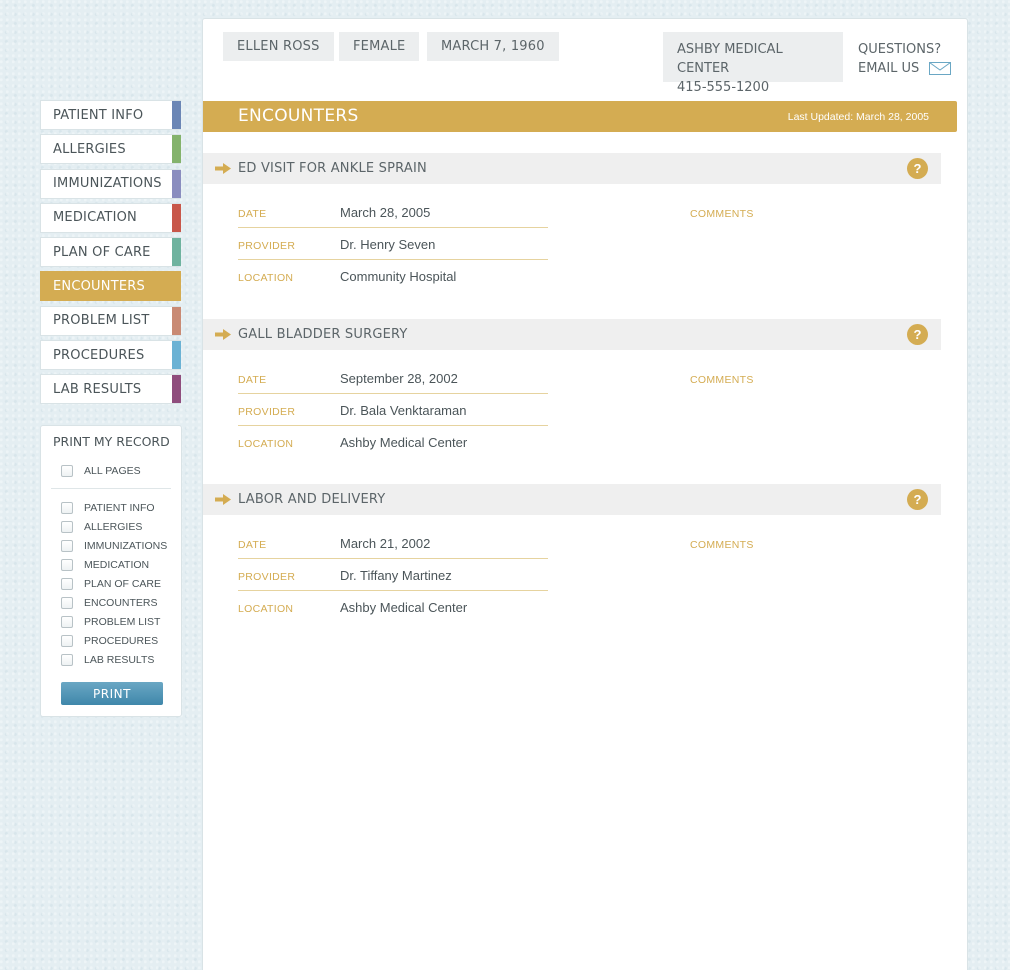 The width and height of the screenshot is (1010, 970). Describe the element at coordinates (110, 115) in the screenshot. I see `sidebar-item-patient-info: PATIENT INFO` at that location.